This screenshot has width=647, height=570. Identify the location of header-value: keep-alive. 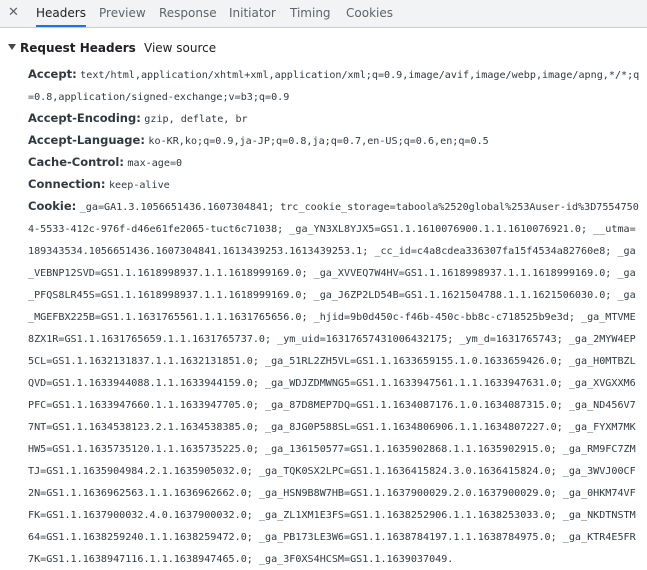
(139, 185).